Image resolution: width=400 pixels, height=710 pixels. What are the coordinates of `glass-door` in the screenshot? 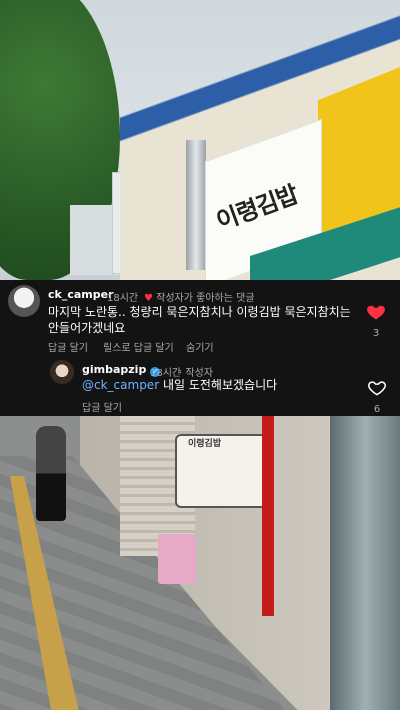 It's located at (365, 563).